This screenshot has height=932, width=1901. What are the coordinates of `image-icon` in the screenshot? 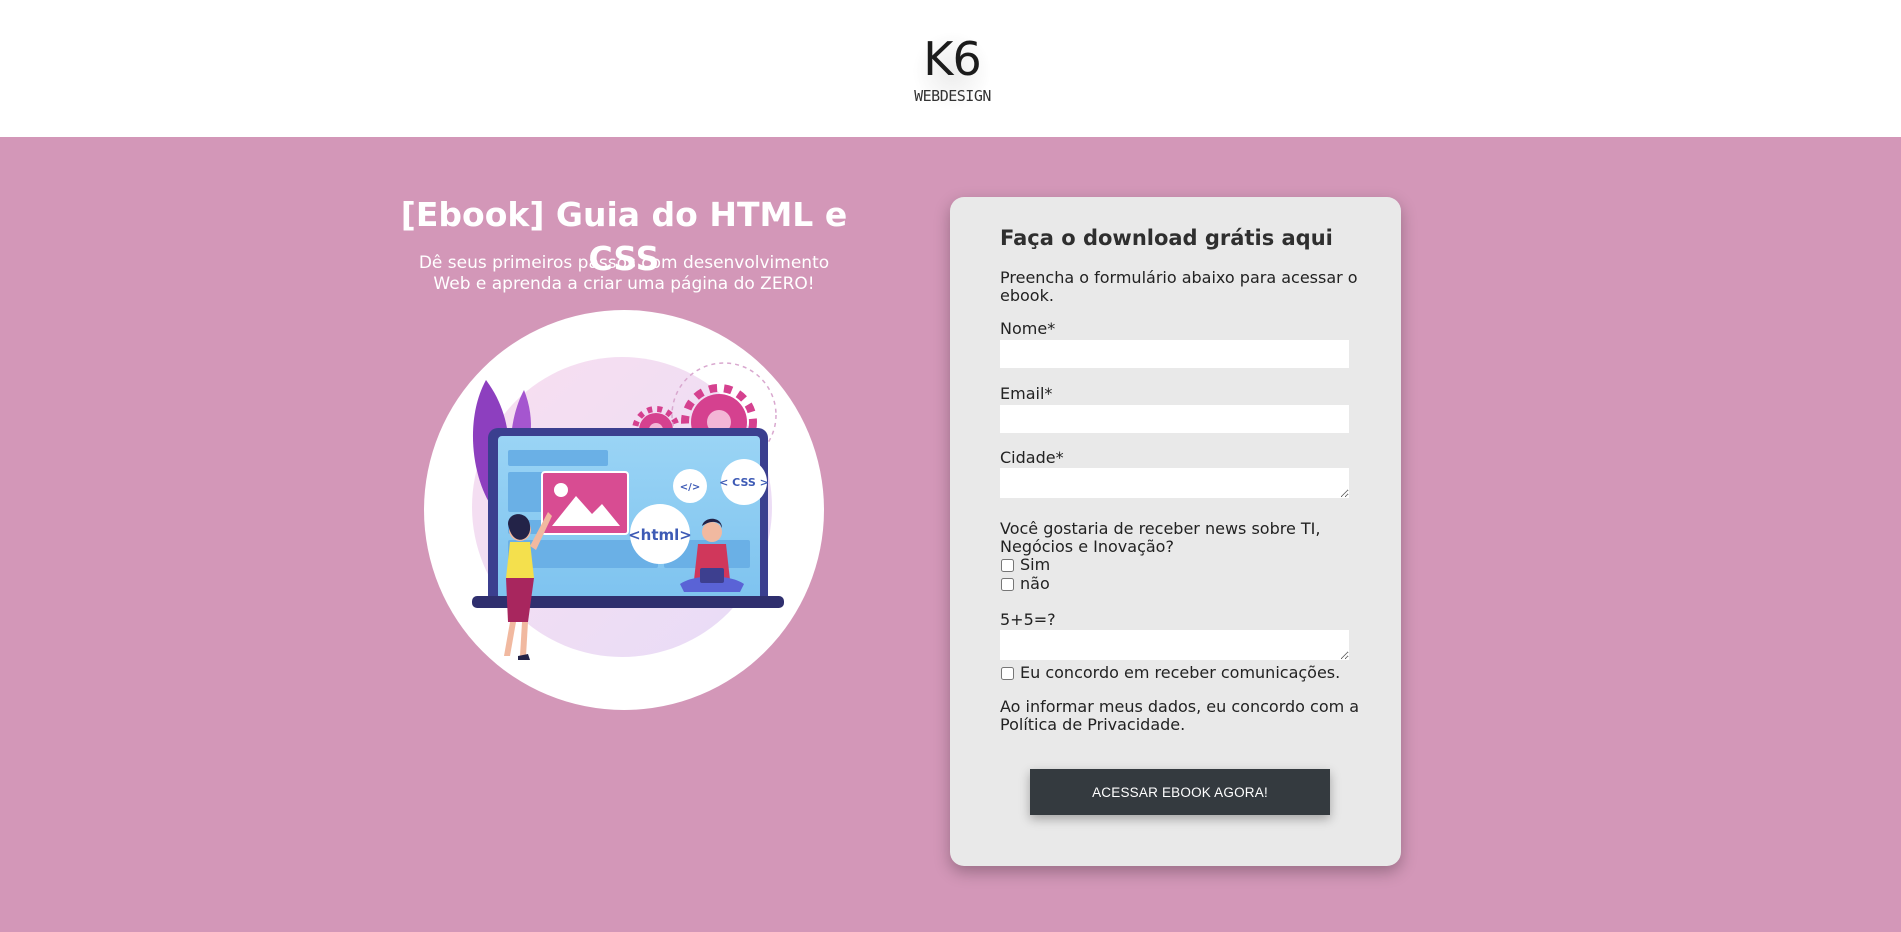 It's located at (585, 503).